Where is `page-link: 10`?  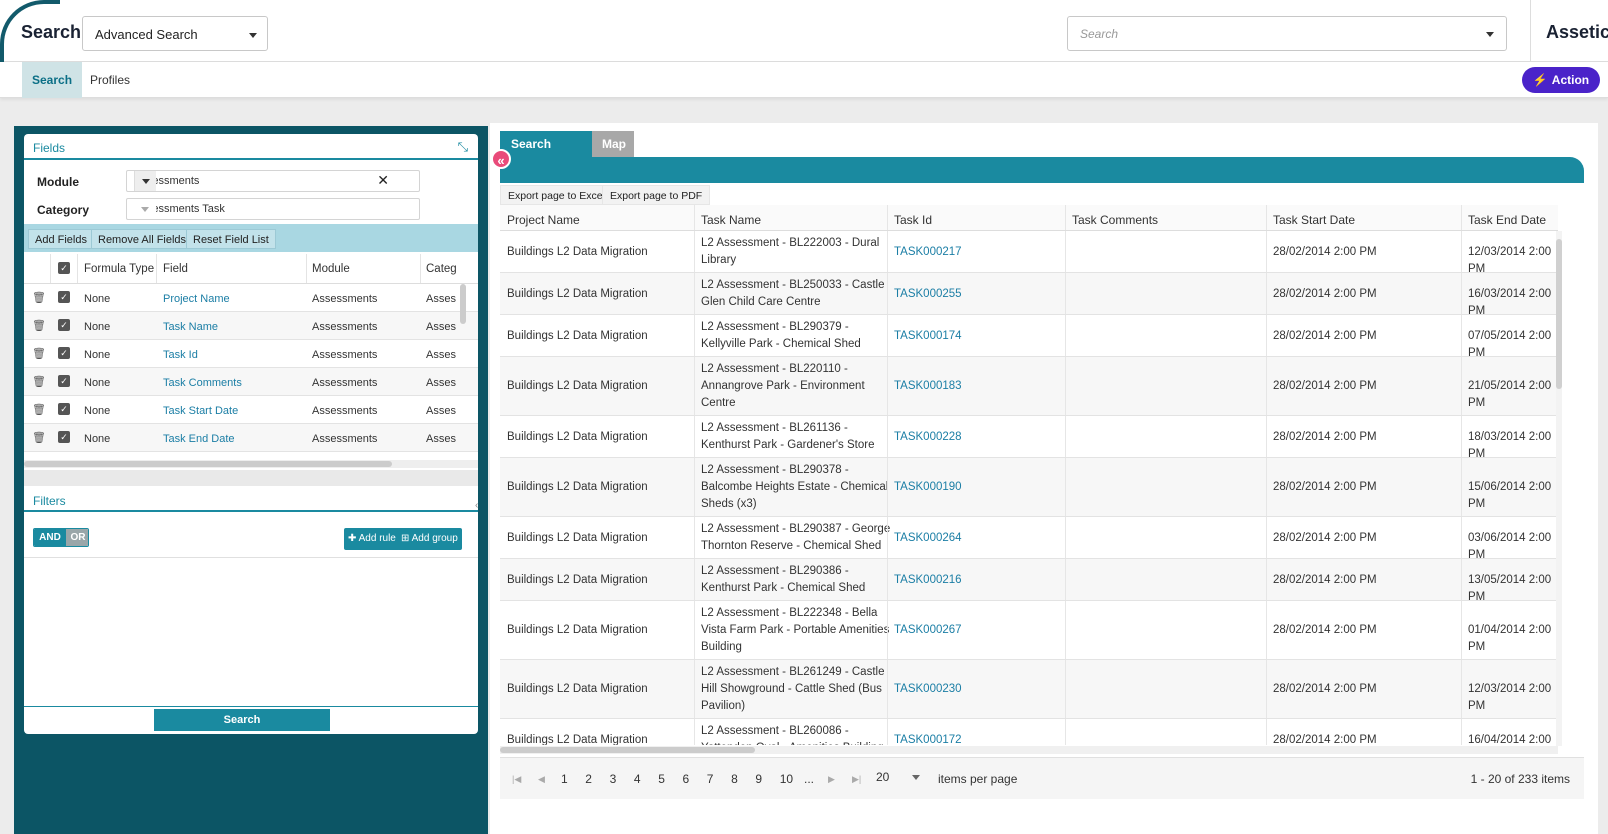
page-link: 10 is located at coordinates (786, 779).